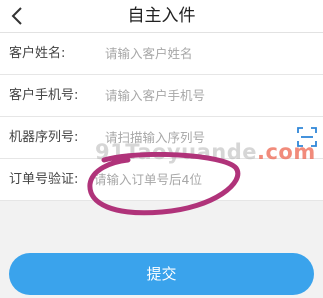 This screenshot has width=323, height=298. I want to click on watermark-suffix: .com, so click(286, 152).